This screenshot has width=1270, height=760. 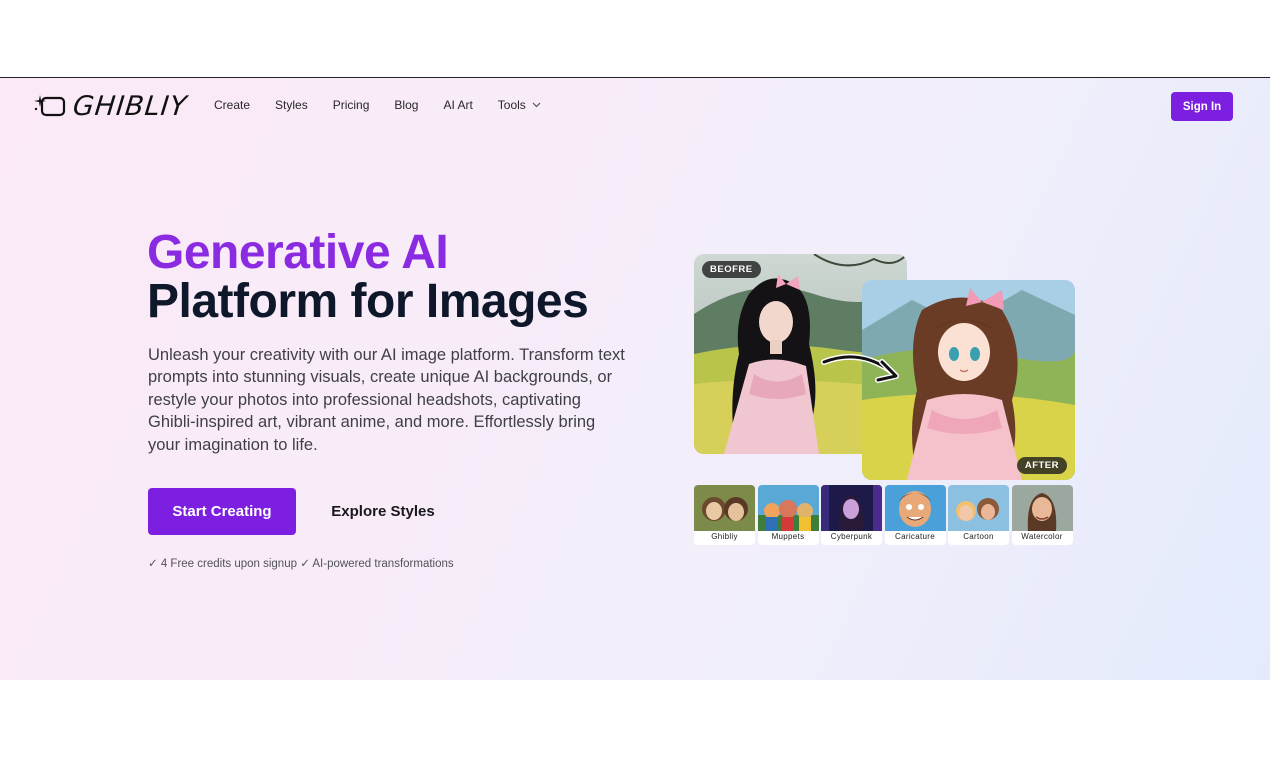 What do you see at coordinates (232, 105) in the screenshot?
I see `nav-create: Create` at bounding box center [232, 105].